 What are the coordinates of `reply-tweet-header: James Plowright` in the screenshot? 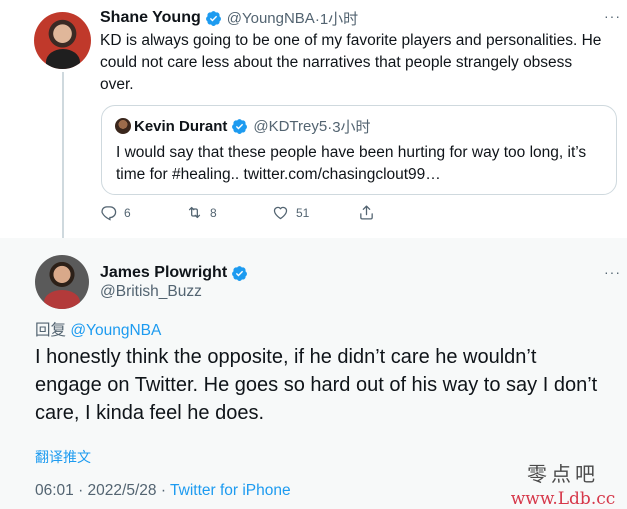 It's located at (174, 273).